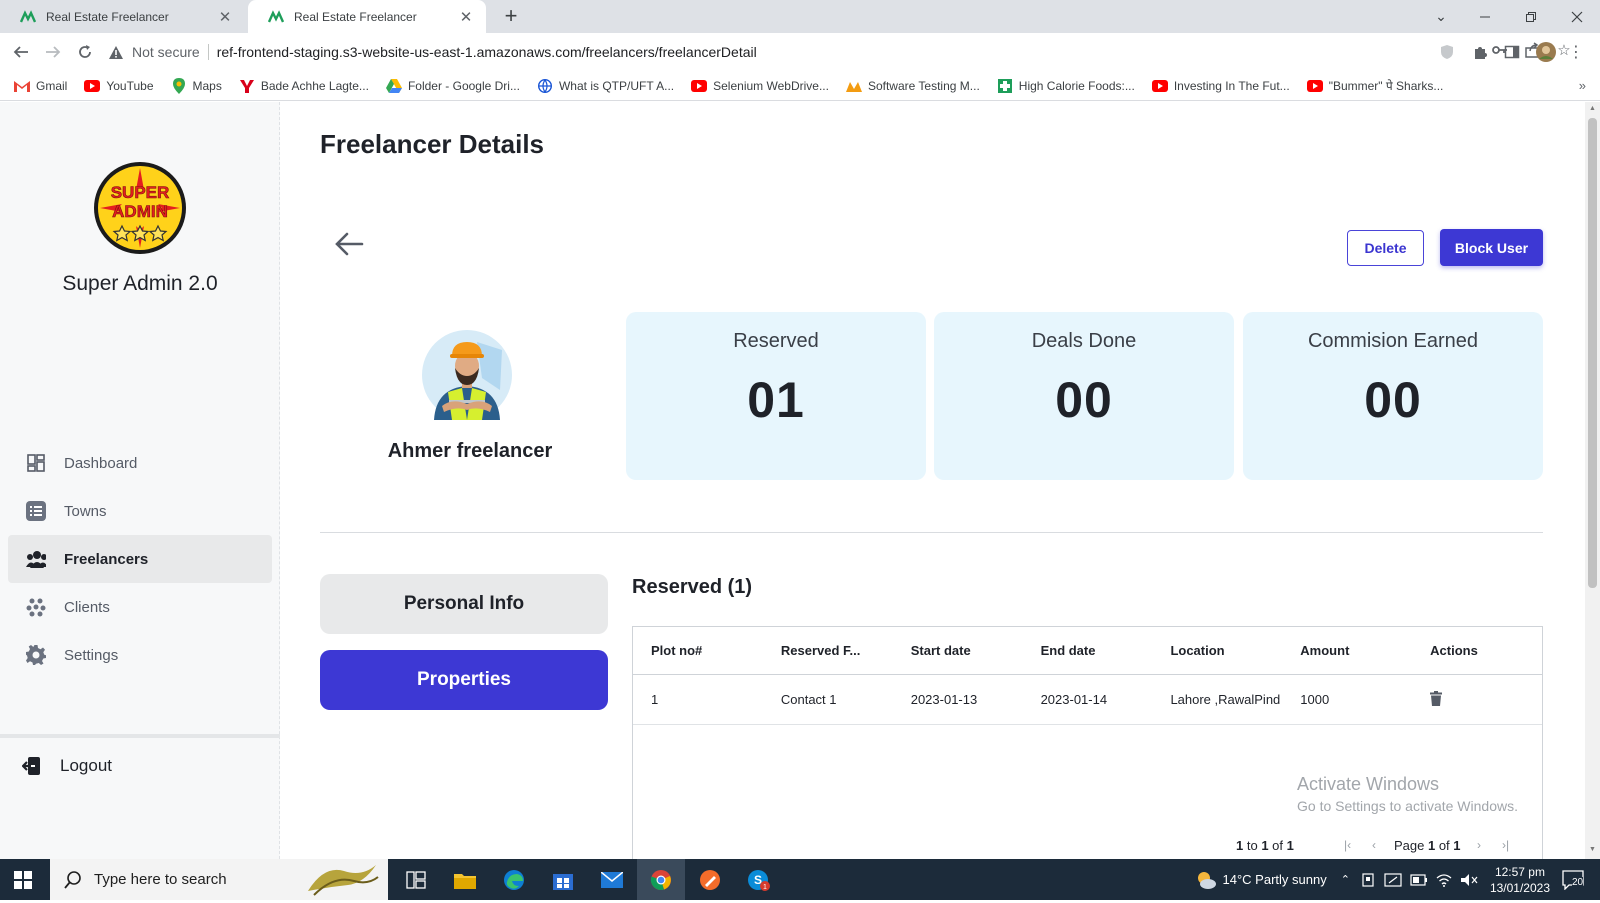 The height and width of the screenshot is (903, 1600). Describe the element at coordinates (219, 879) in the screenshot. I see `taskbar-search-box: Type here to search` at that location.